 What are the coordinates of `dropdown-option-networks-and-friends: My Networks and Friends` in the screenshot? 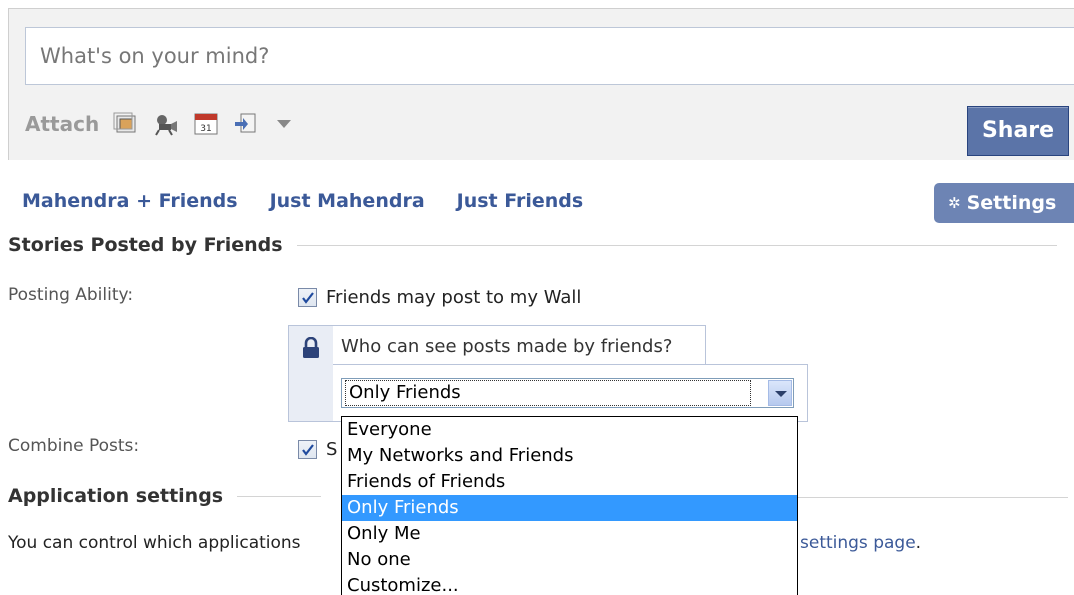 It's located at (569, 456).